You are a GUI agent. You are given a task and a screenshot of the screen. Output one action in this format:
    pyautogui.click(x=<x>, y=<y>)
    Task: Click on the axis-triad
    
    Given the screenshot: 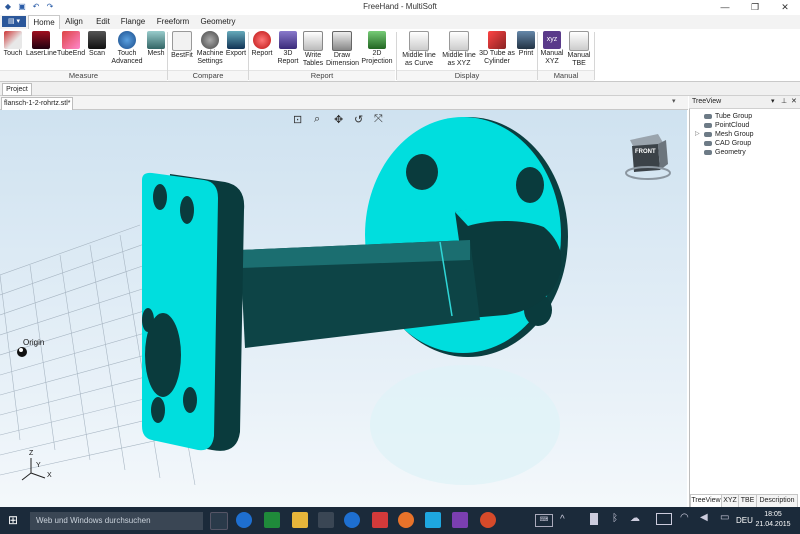 What is the action you would take?
    pyautogui.click(x=33, y=469)
    